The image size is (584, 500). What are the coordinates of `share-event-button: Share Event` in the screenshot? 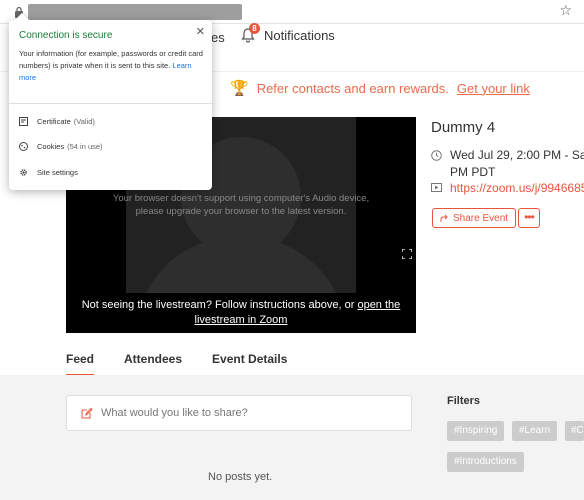 It's located at (474, 218).